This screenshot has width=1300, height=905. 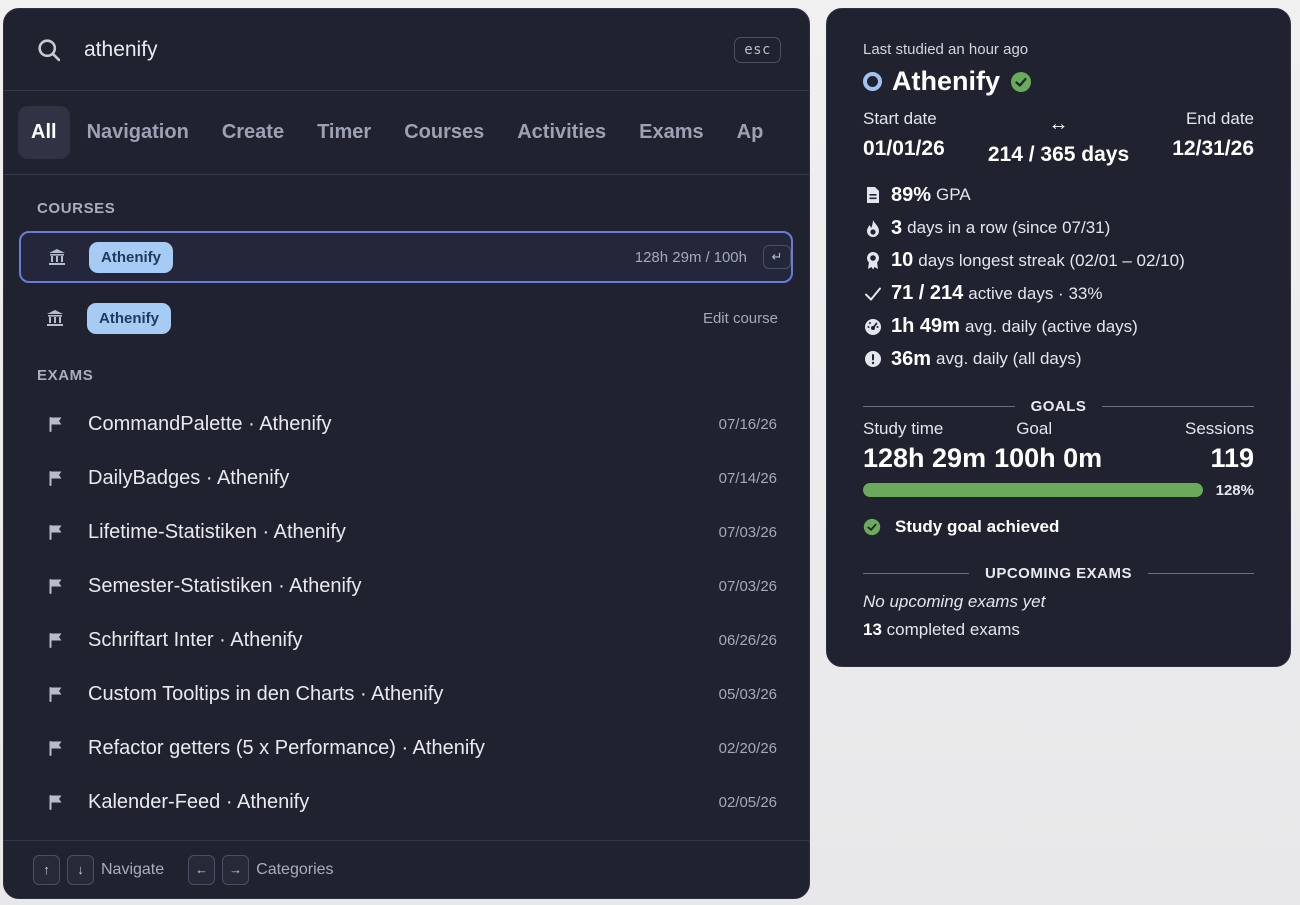 What do you see at coordinates (747, 532) in the screenshot?
I see `exam-date: 07/03/26` at bounding box center [747, 532].